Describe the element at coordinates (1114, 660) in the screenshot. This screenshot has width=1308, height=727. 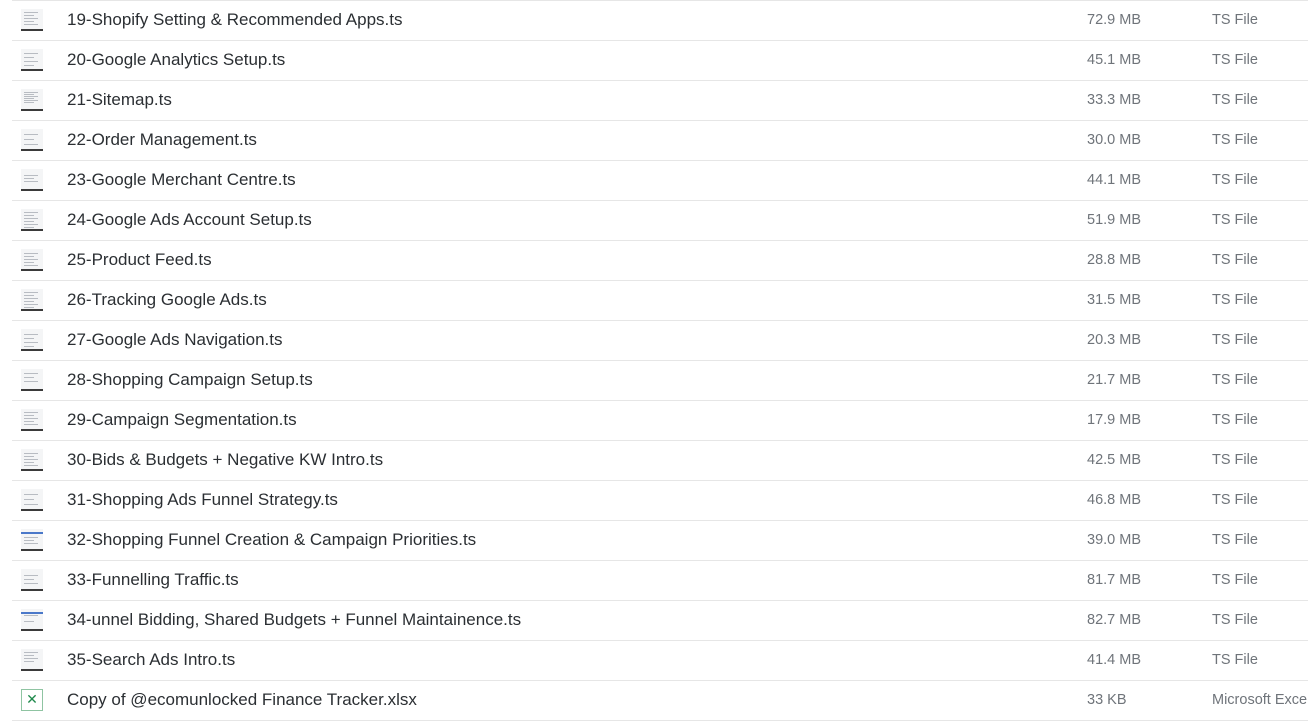
I see `file-size: 41.4 MB` at that location.